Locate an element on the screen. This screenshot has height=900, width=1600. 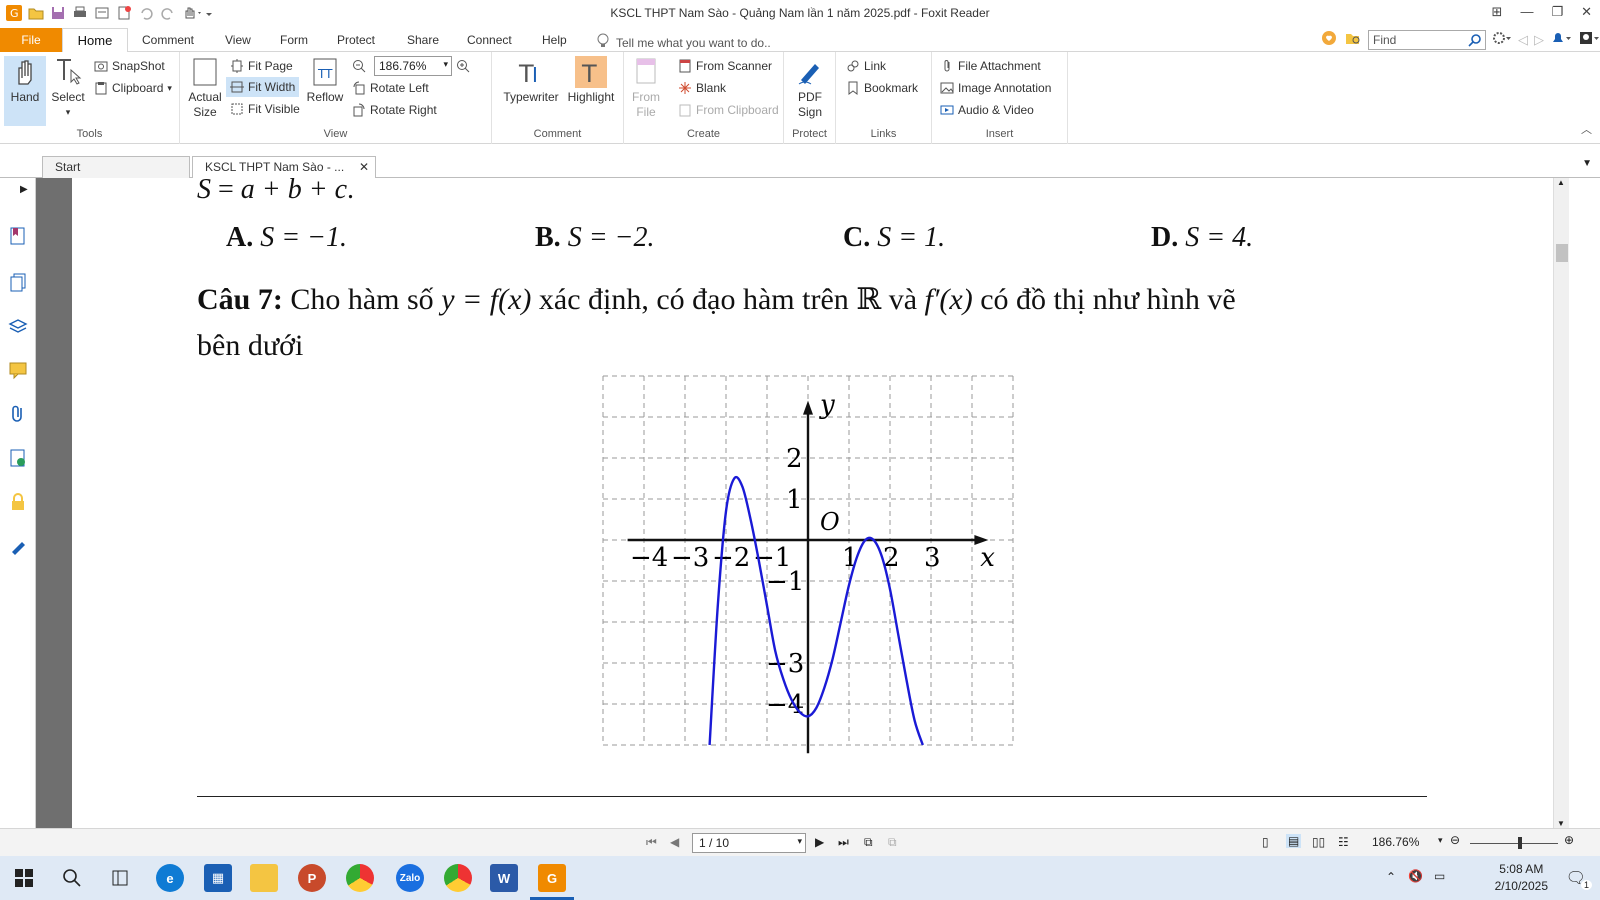
last-page-icon: ⏭ is located at coordinates (843, 842).